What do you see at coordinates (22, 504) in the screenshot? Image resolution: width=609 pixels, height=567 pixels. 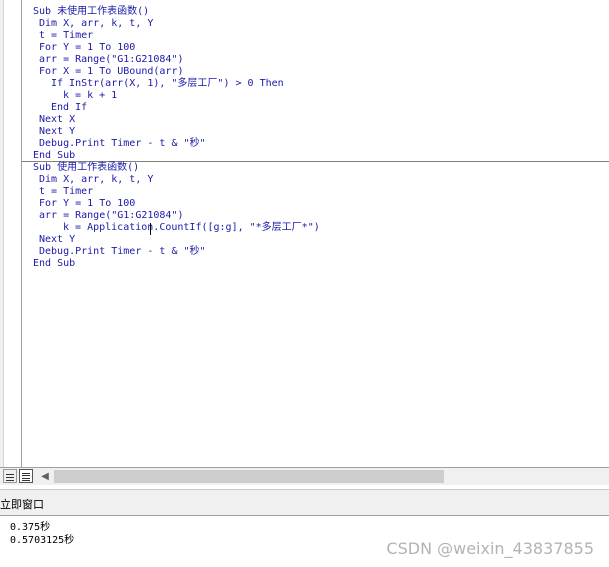 I see `immediate-window-title: 立即窗口` at bounding box center [22, 504].